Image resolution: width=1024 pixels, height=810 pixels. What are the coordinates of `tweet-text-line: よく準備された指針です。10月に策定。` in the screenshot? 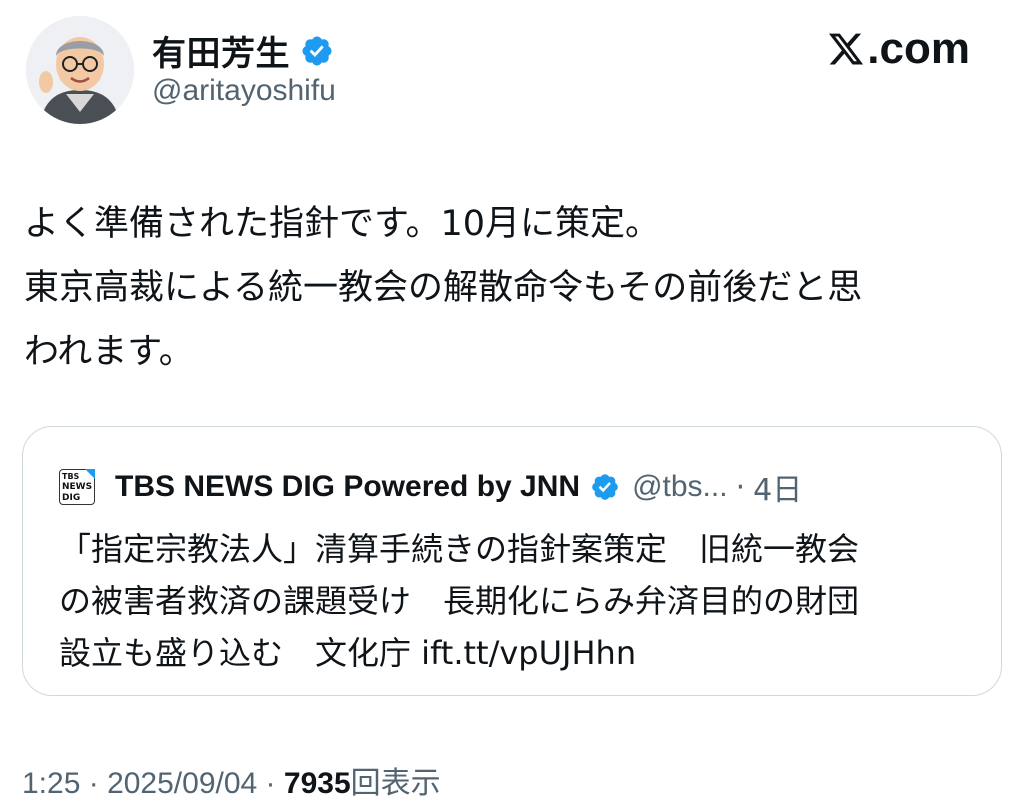 It's located at (342, 224).